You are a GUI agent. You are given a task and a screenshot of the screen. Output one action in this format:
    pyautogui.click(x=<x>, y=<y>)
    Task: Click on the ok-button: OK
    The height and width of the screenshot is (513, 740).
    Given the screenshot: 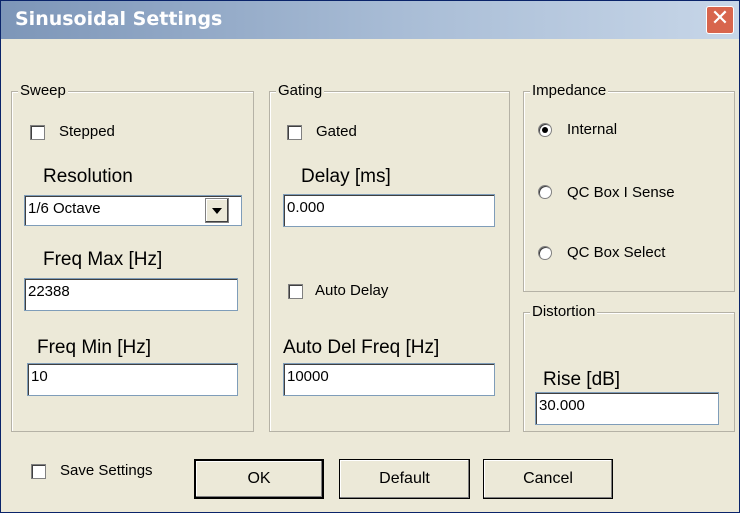 What is the action you would take?
    pyautogui.click(x=259, y=479)
    